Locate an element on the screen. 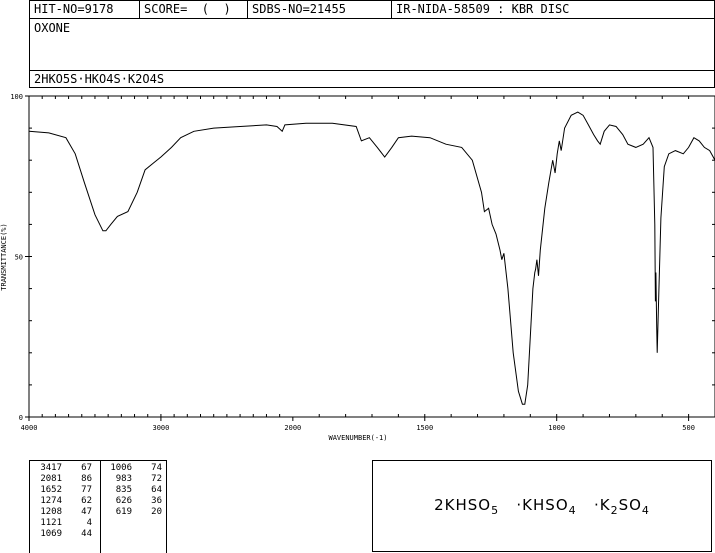  formula-segment: SO is located at coordinates (630, 504).